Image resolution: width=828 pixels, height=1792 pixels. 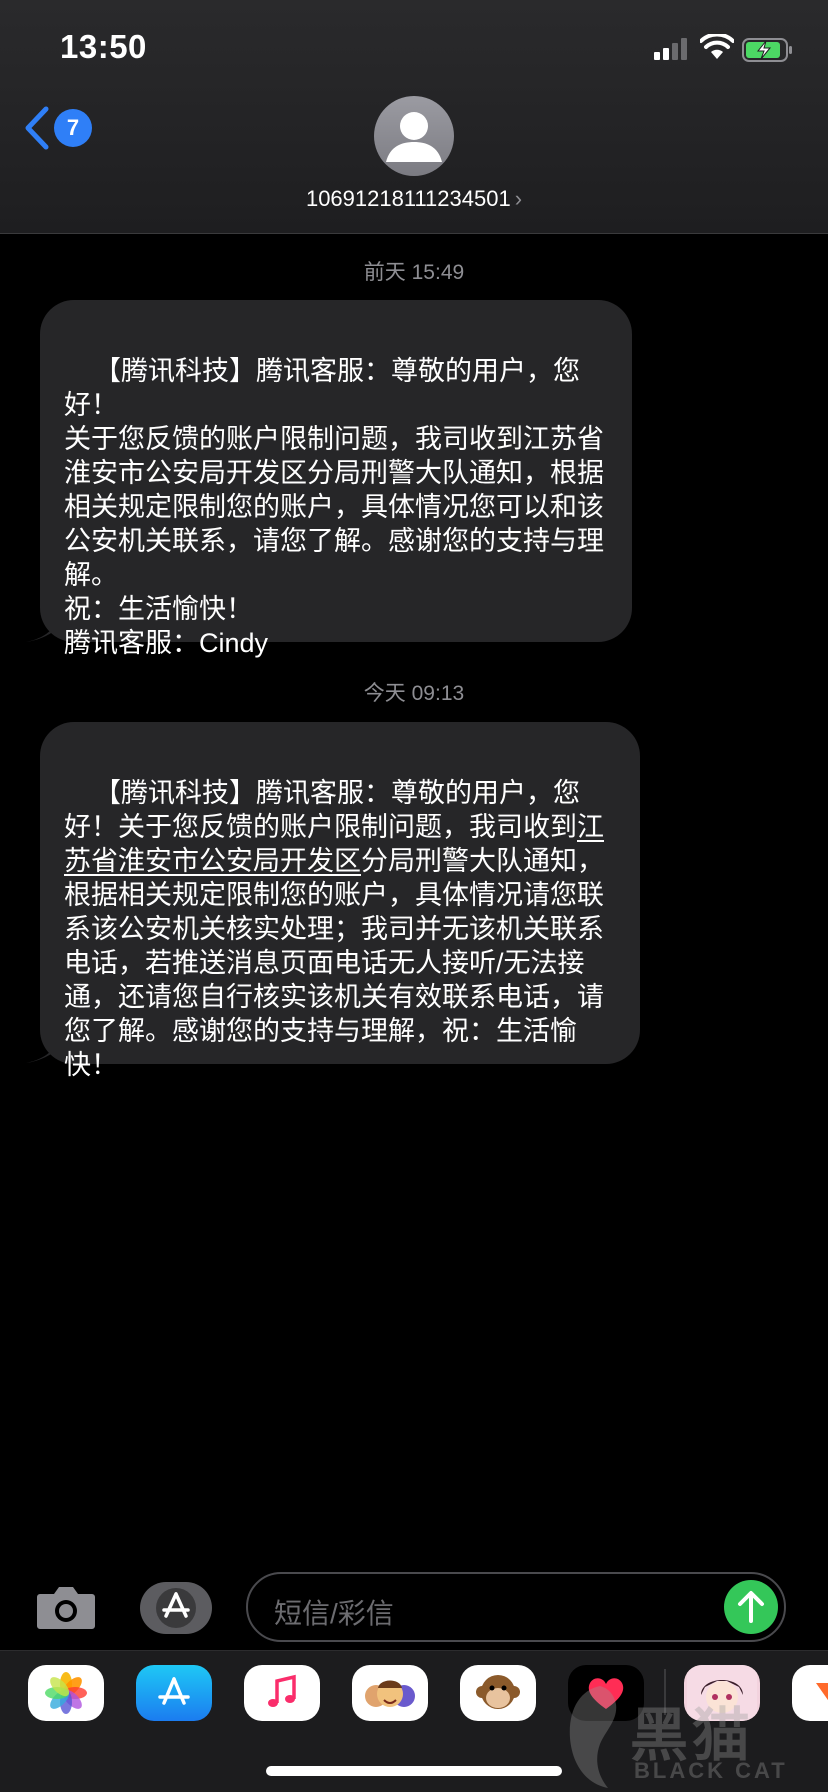 What do you see at coordinates (37, 128) in the screenshot?
I see `chevron-left-icon` at bounding box center [37, 128].